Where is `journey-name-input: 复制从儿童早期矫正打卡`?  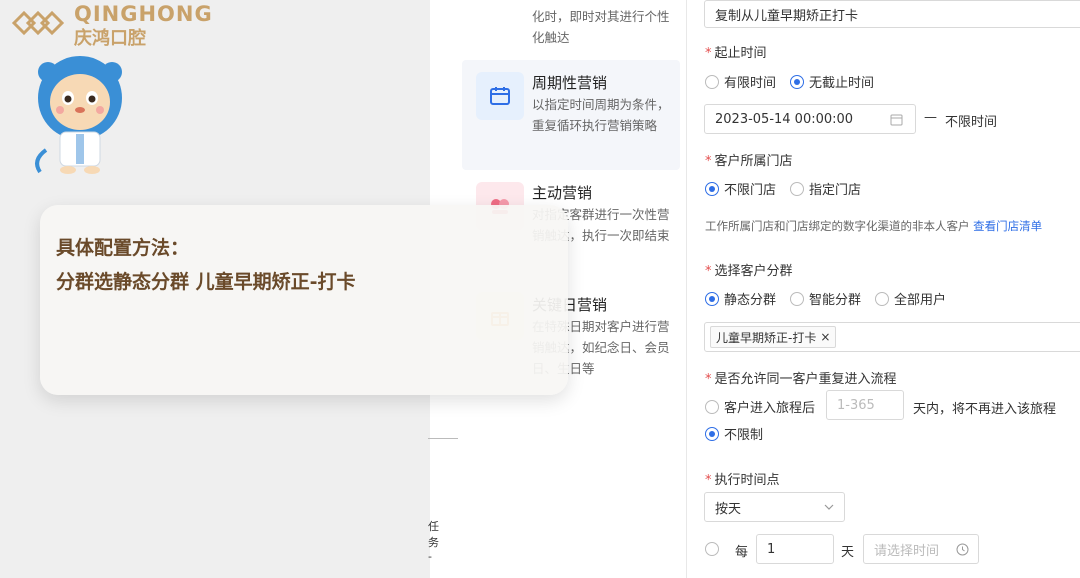
journey-name-input: 复制从儿童早期矫正打卡 is located at coordinates (892, 14).